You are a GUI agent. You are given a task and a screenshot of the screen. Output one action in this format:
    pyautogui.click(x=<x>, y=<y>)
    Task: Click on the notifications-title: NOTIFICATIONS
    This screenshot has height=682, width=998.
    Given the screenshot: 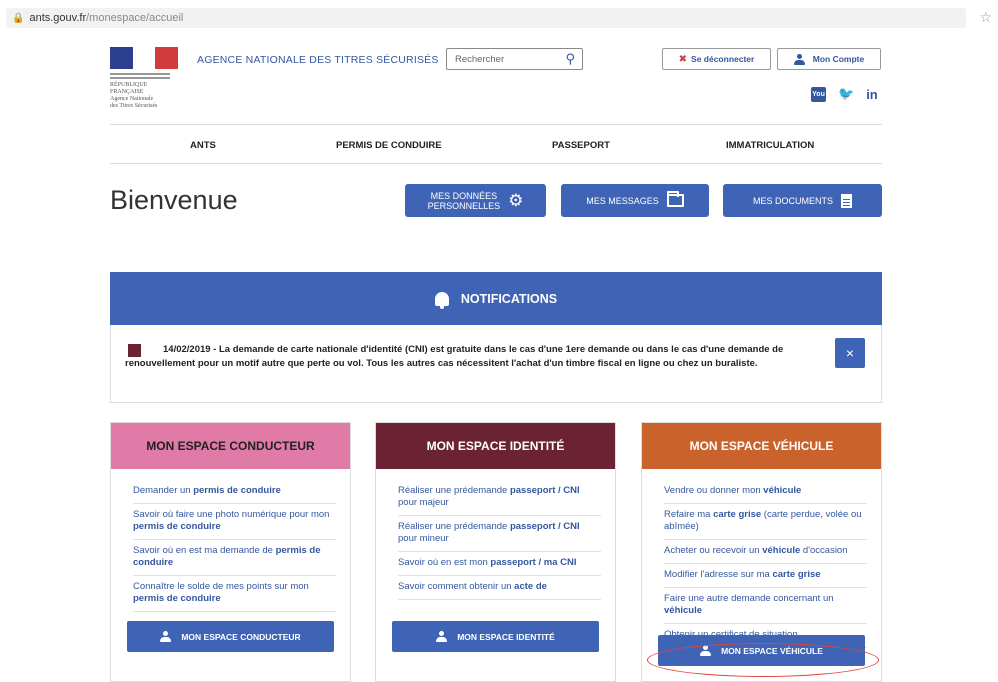 What is the action you would take?
    pyautogui.click(x=509, y=298)
    